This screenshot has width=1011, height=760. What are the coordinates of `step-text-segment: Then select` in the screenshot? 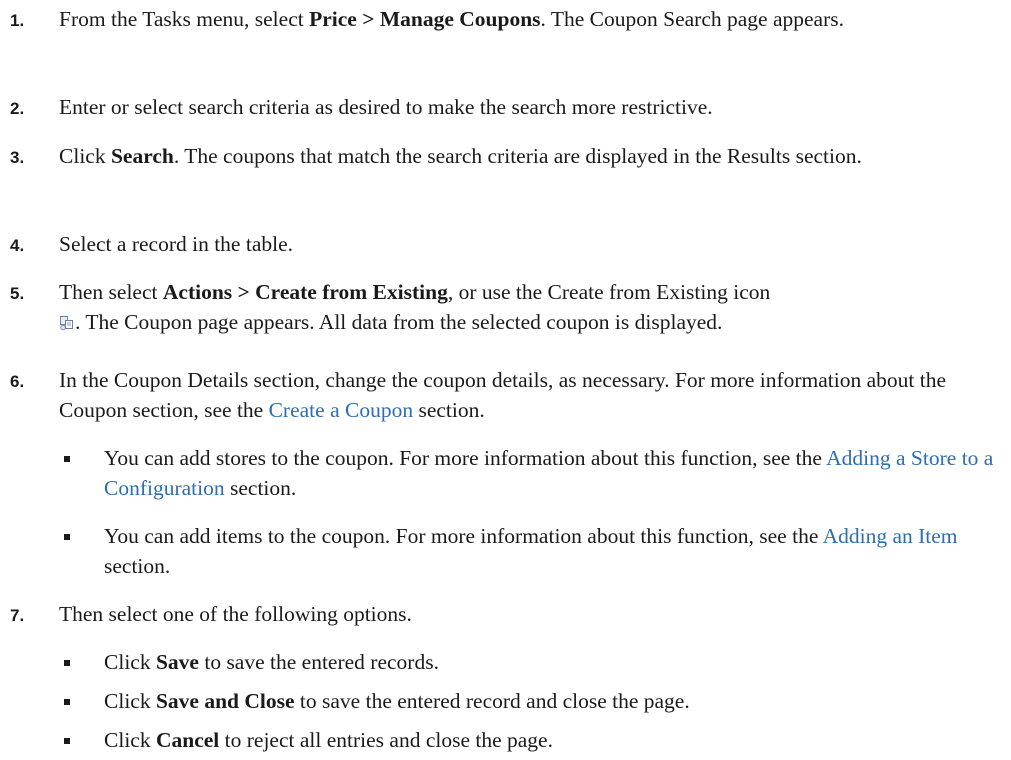 It's located at (111, 292).